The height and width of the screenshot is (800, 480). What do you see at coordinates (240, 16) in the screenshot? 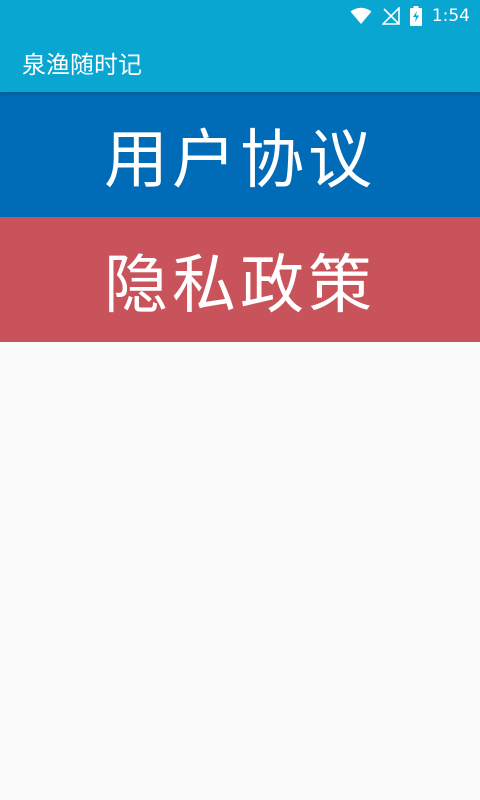
I see `status-bar: 1:54` at bounding box center [240, 16].